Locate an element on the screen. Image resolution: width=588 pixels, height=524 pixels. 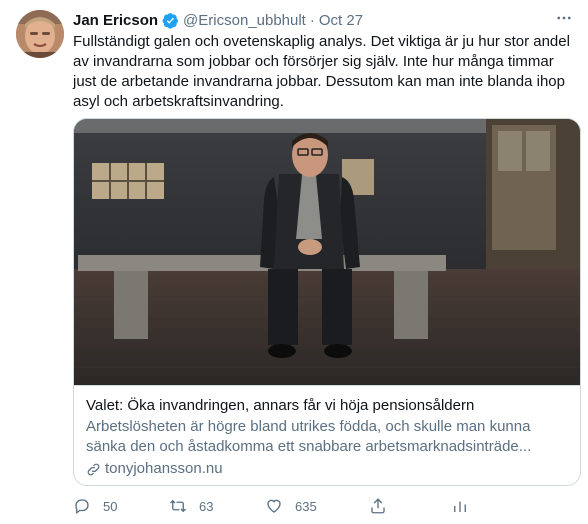
link-icon is located at coordinates (93, 469).